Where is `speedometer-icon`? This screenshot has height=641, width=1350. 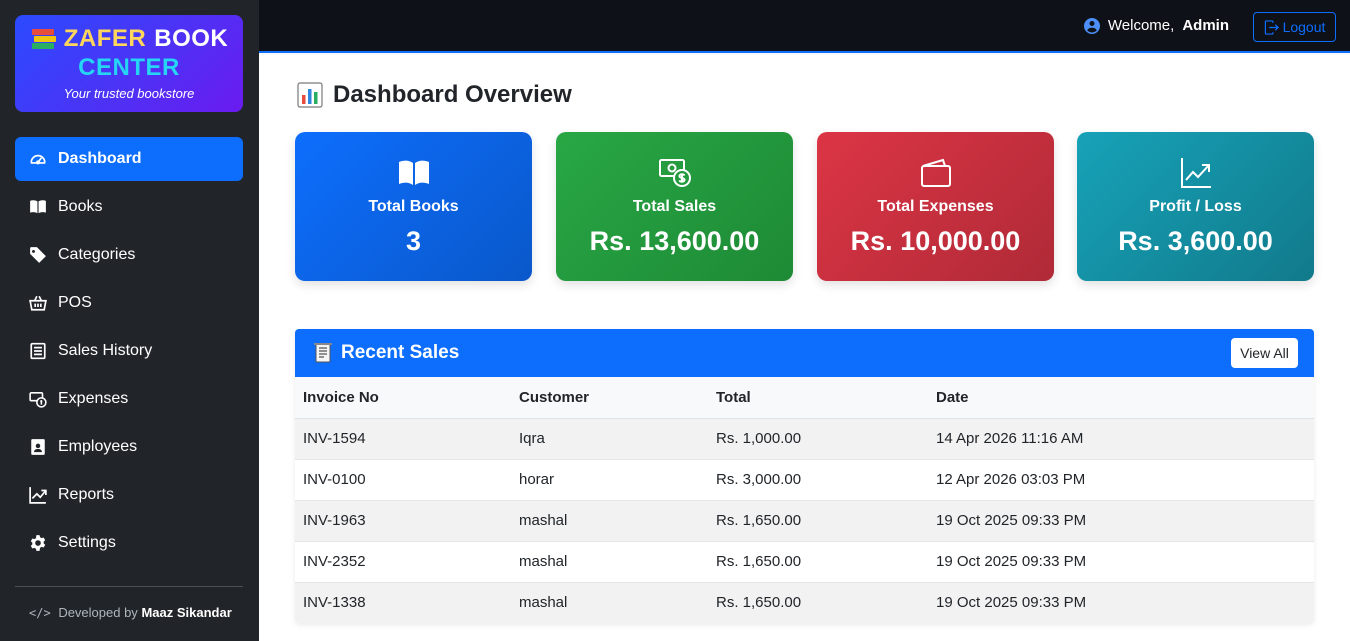 speedometer-icon is located at coordinates (38, 159).